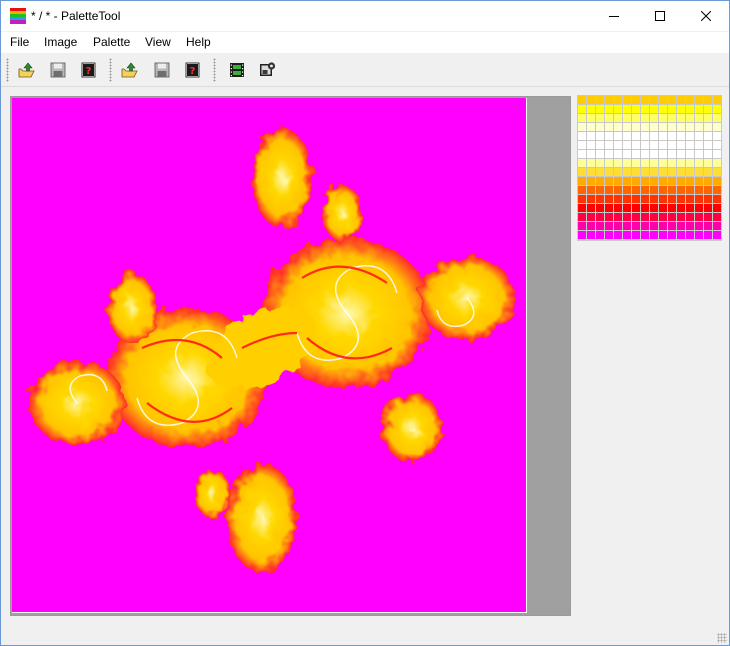 Image resolution: width=730 pixels, height=646 pixels. I want to click on menu-palette: Palette, so click(111, 42).